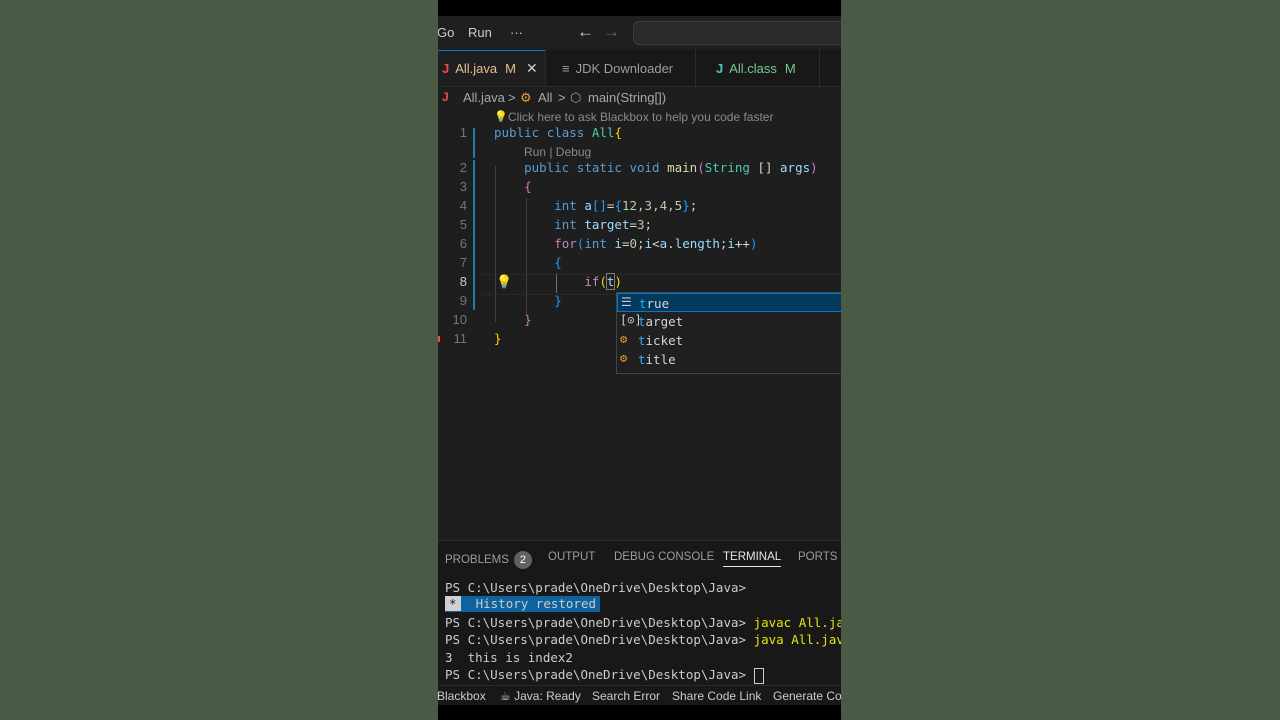 The height and width of the screenshot is (720, 1280). Describe the element at coordinates (509, 657) in the screenshot. I see `terminal-output: 3 this is index2` at that location.